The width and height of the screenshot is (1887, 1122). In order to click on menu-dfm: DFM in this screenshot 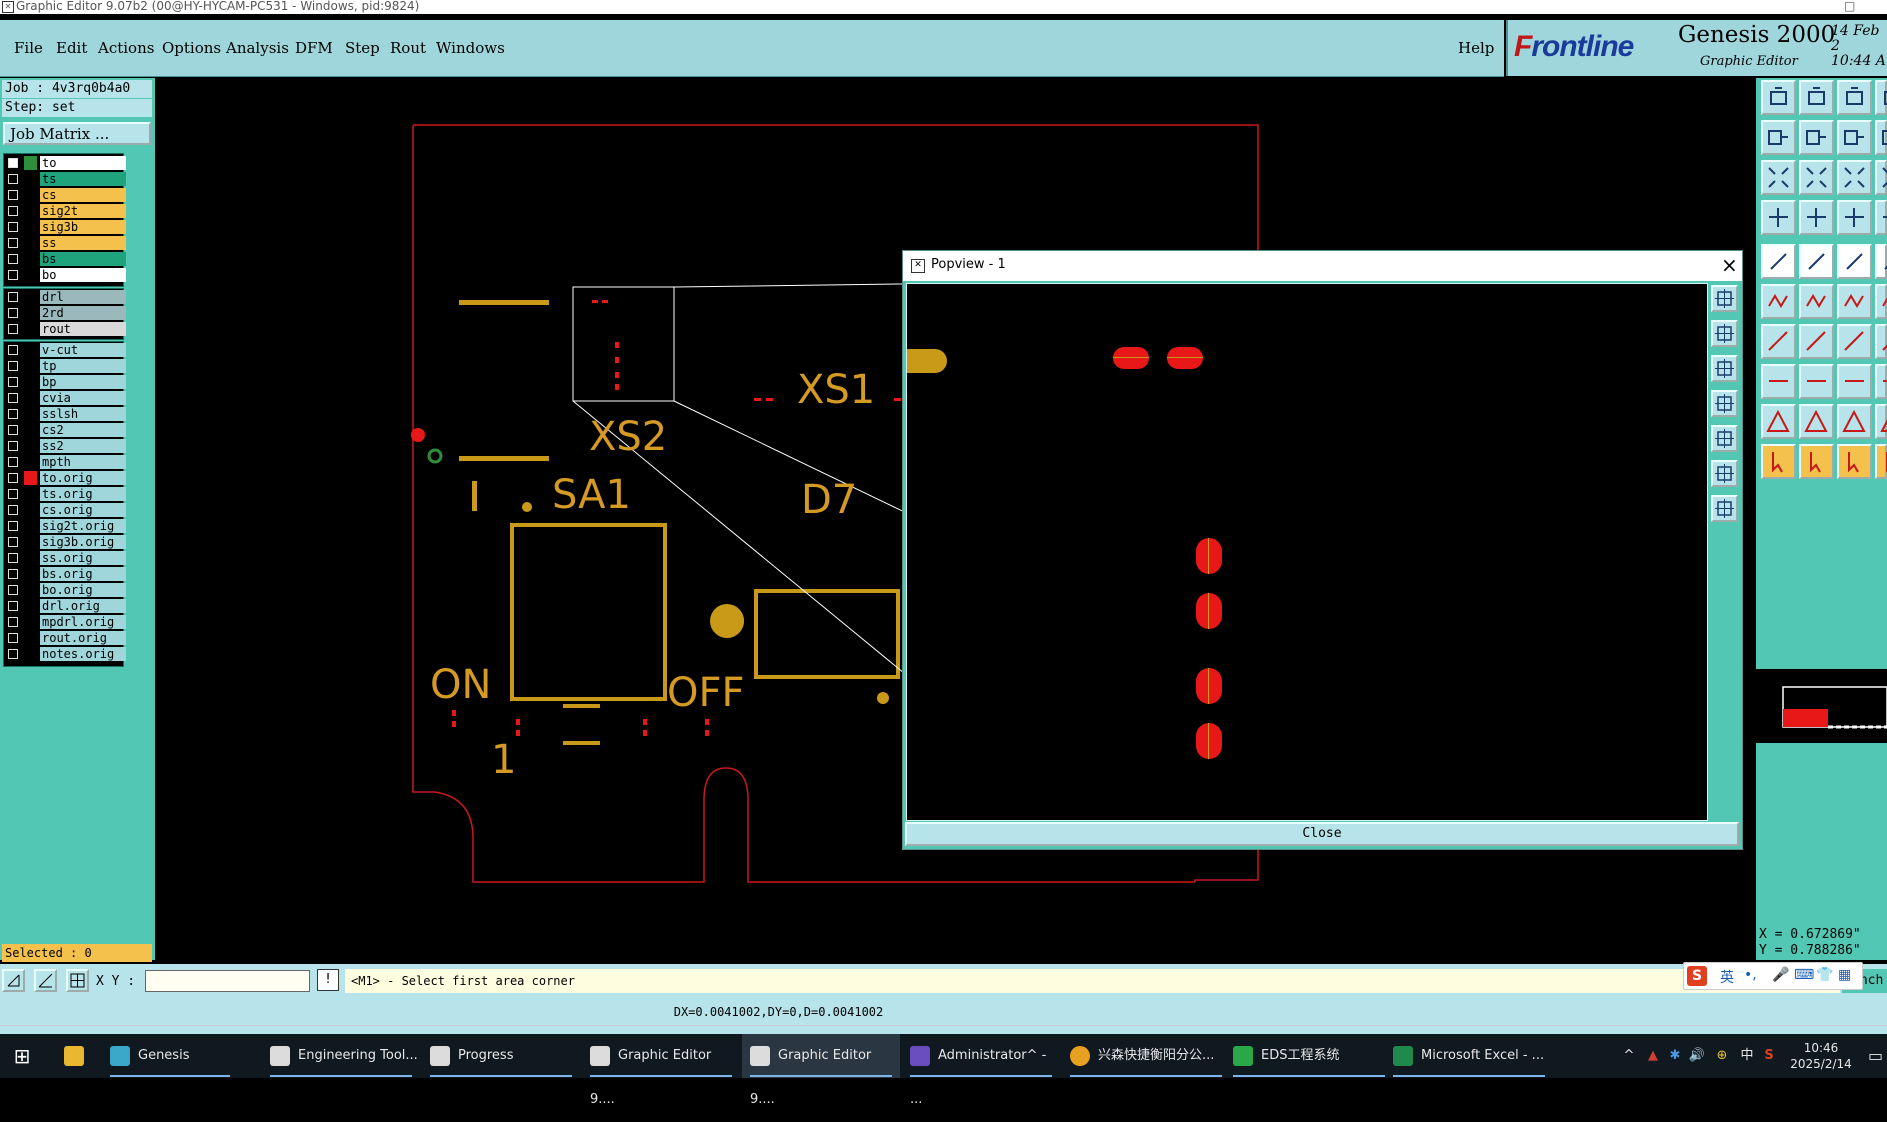, I will do `click(314, 48)`.